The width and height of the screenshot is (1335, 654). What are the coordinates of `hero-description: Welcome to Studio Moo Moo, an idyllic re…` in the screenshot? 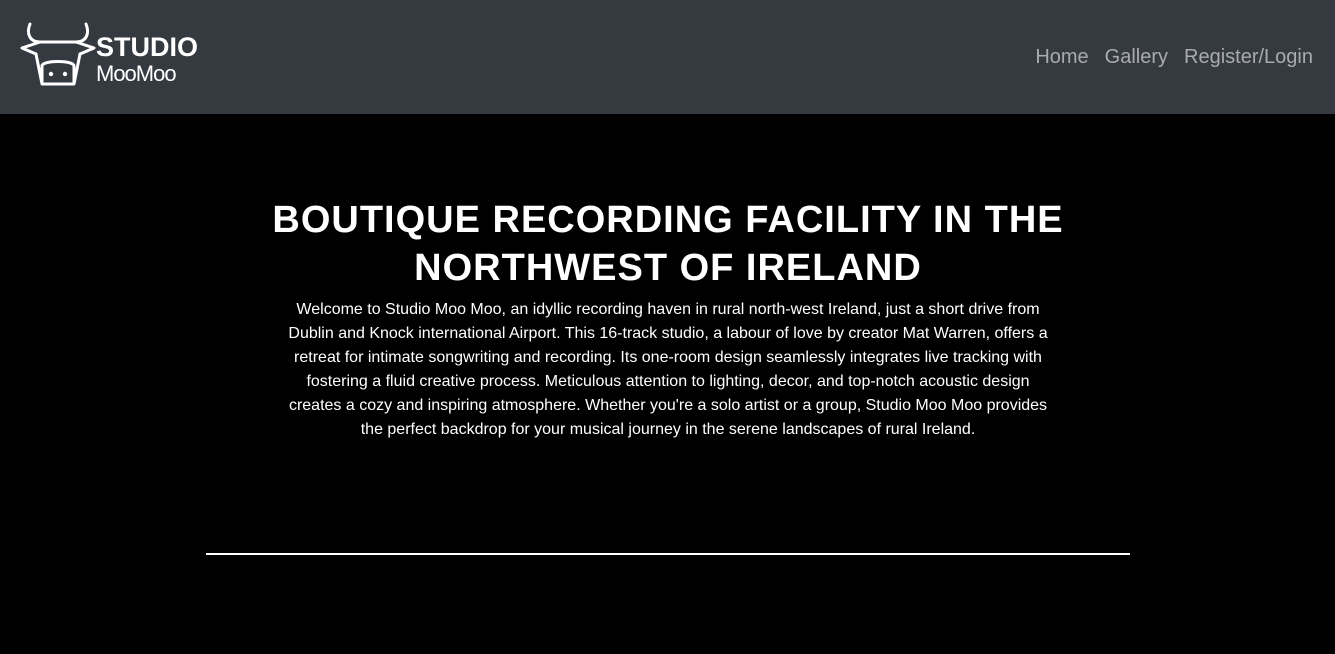 It's located at (668, 369).